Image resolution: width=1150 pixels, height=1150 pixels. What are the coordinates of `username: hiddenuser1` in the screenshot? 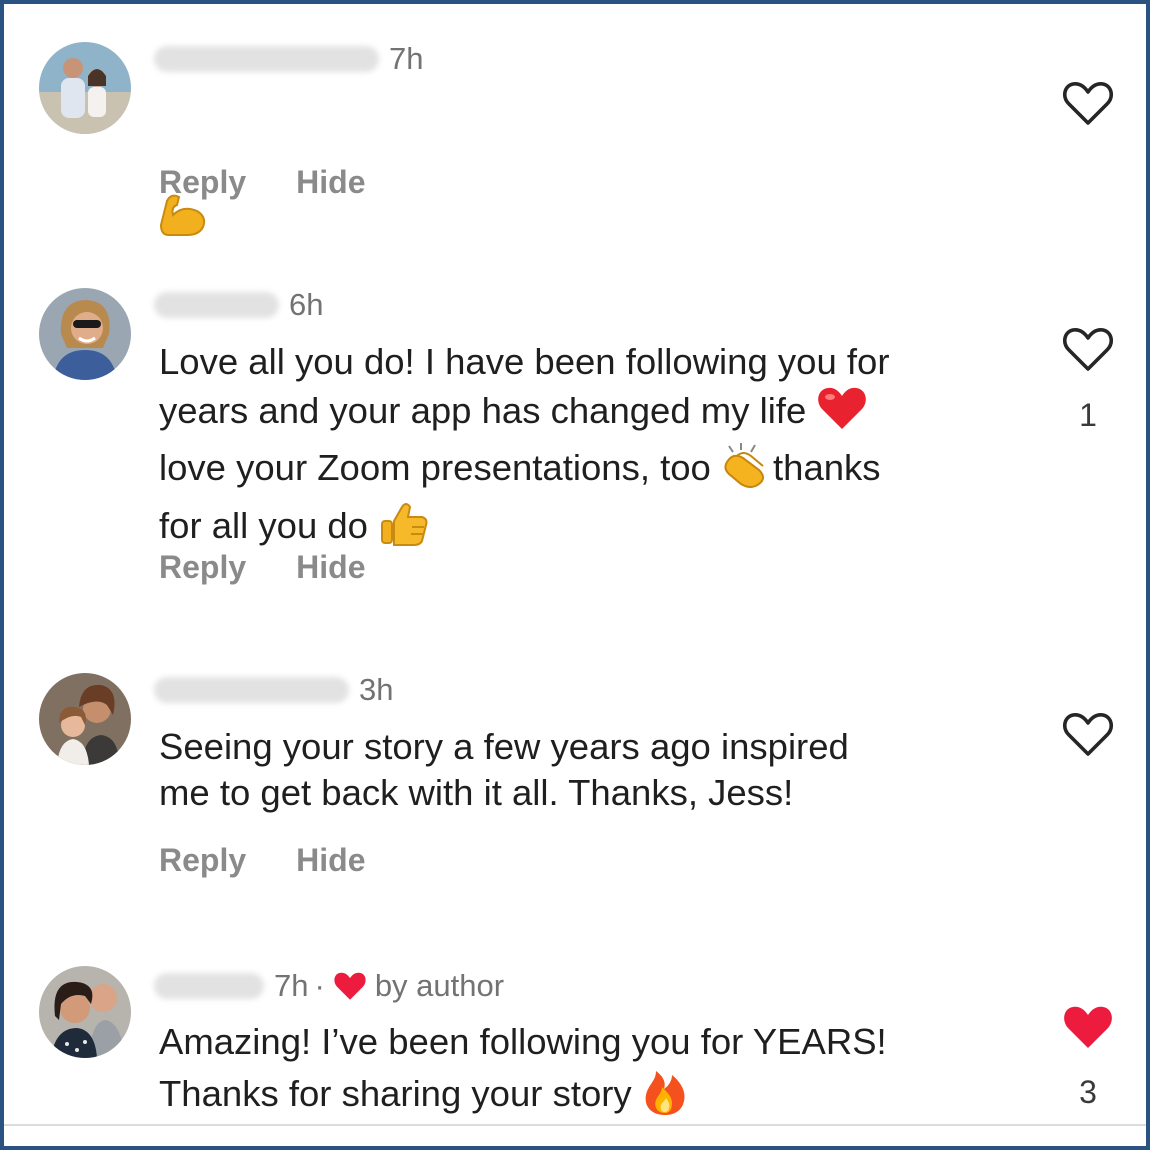 It's located at (266, 59).